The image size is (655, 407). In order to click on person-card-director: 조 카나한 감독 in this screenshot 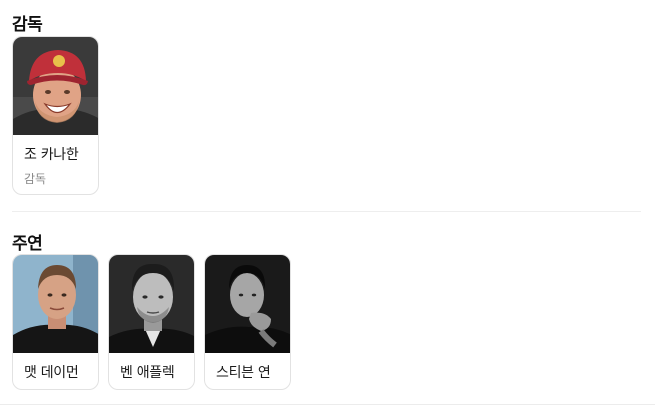, I will do `click(55, 115)`.